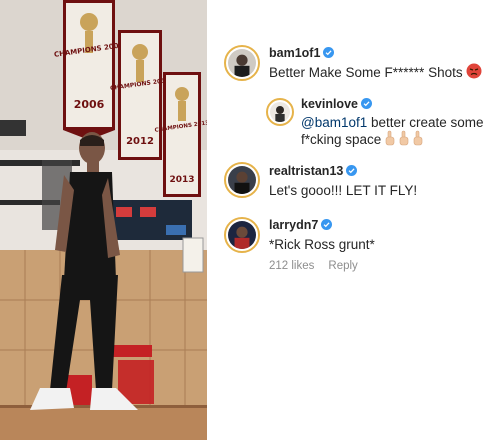  Describe the element at coordinates (375, 72) in the screenshot. I see `comment-text: Better Make Some F****** Shots` at that location.